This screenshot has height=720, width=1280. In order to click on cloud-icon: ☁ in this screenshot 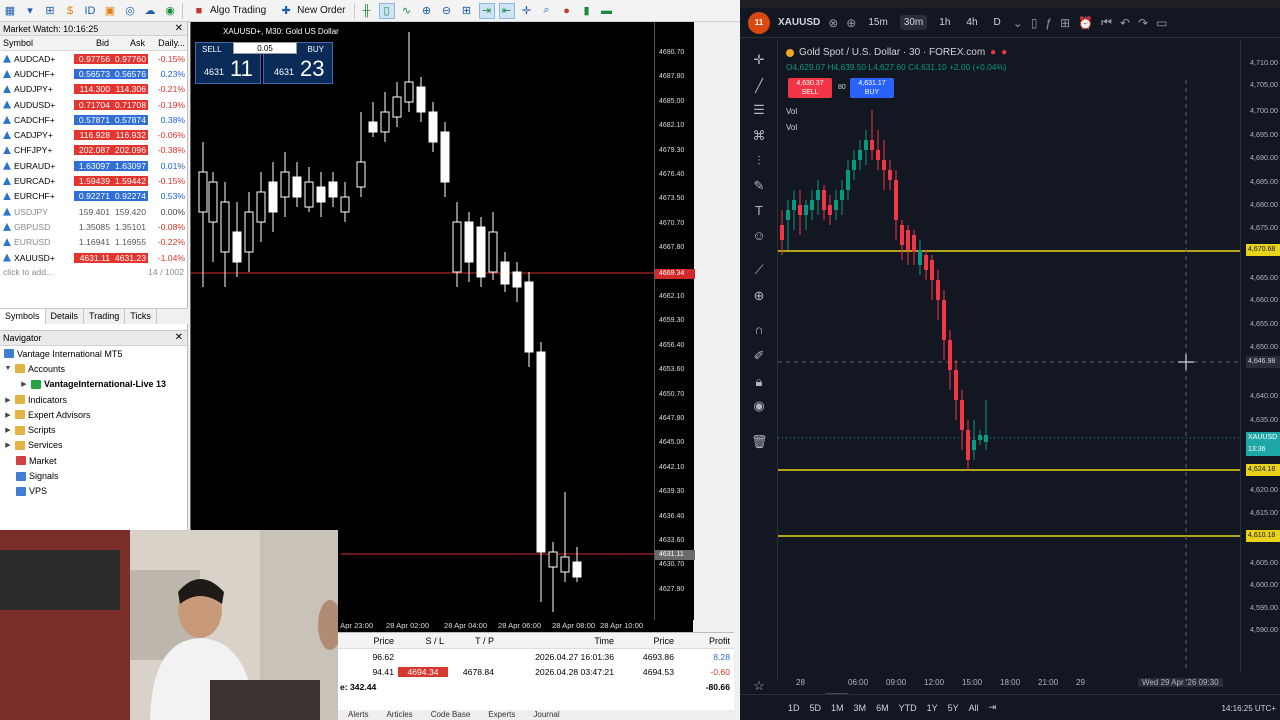, I will do `click(150, 11)`.